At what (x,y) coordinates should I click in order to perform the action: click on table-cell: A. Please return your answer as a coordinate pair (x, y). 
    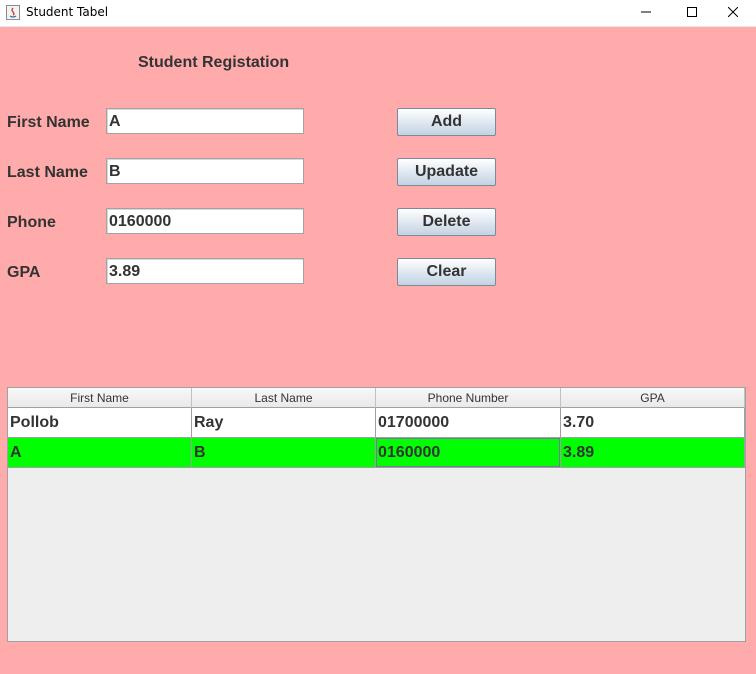
    Looking at the image, I should click on (100, 453).